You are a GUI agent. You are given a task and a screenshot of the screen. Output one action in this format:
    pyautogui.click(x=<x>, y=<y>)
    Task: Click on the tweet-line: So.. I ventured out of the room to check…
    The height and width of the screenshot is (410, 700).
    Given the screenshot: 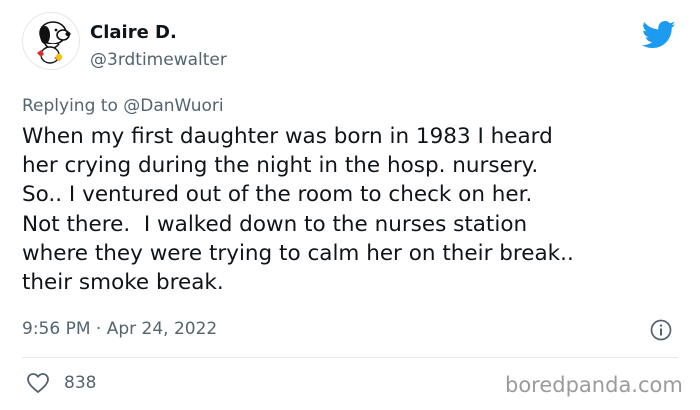 What is the action you would take?
    pyautogui.click(x=277, y=195)
    